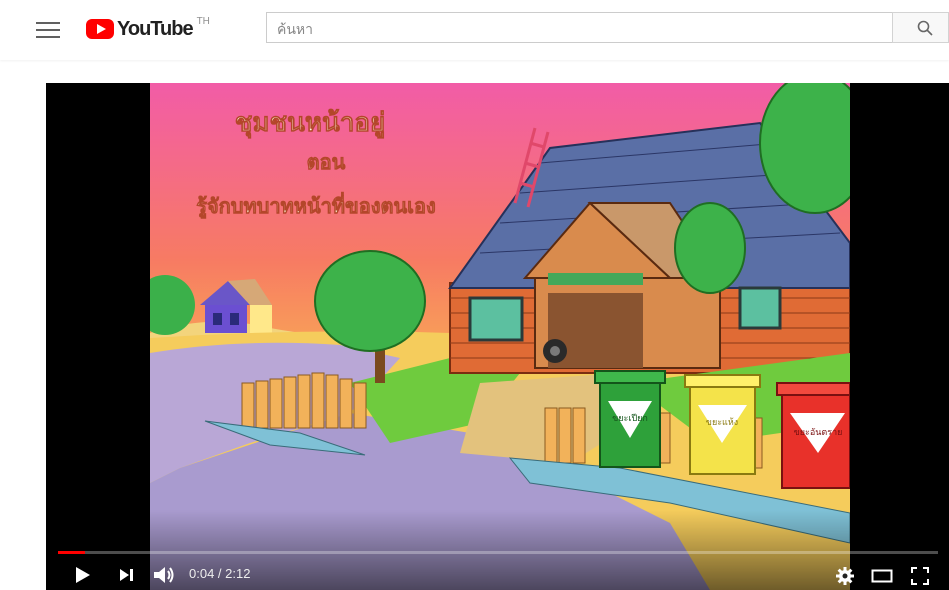 This screenshot has height=590, width=949. What do you see at coordinates (100, 29) in the screenshot?
I see `youtube-play-icon` at bounding box center [100, 29].